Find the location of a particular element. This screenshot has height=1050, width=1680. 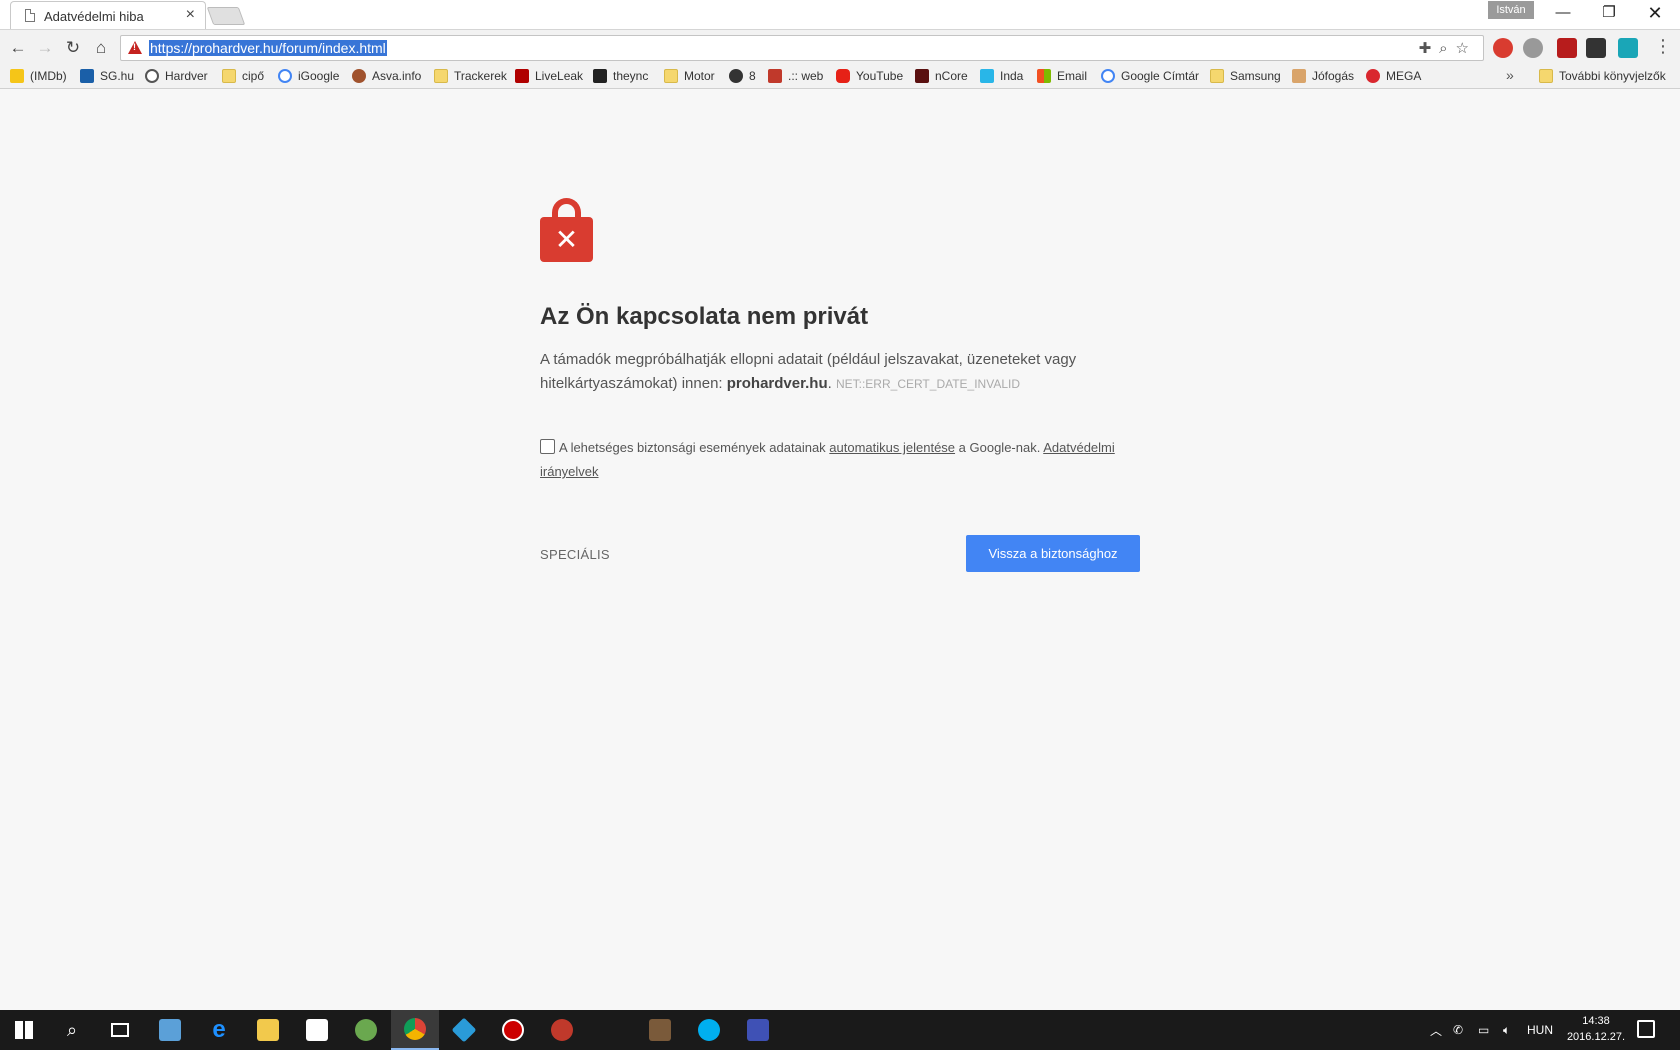

home-button: ⌂ is located at coordinates (101, 48).